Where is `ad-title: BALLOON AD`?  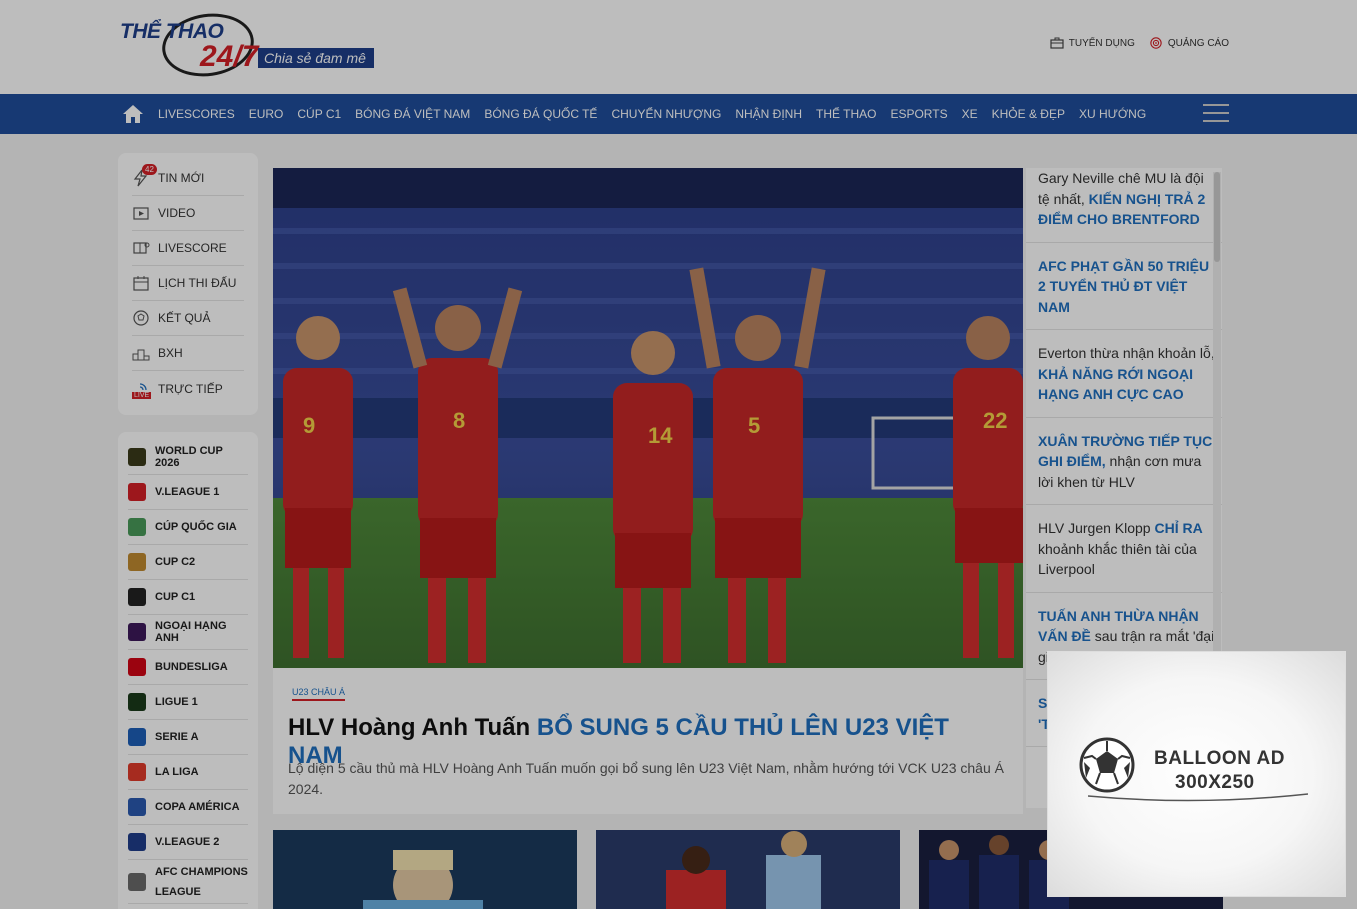
ad-title: BALLOON AD is located at coordinates (1219, 758).